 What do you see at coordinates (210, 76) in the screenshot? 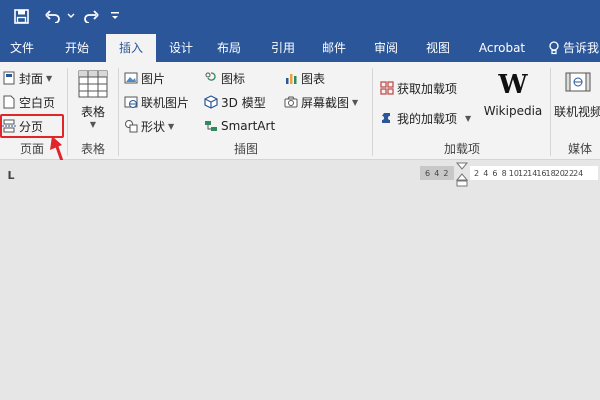
I see `icons-icon` at bounding box center [210, 76].